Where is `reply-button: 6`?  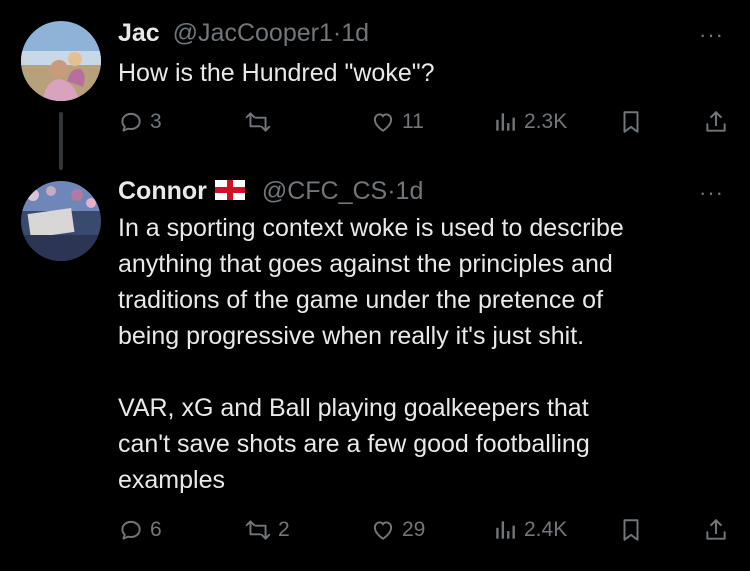
reply-button: 6 is located at coordinates (140, 530).